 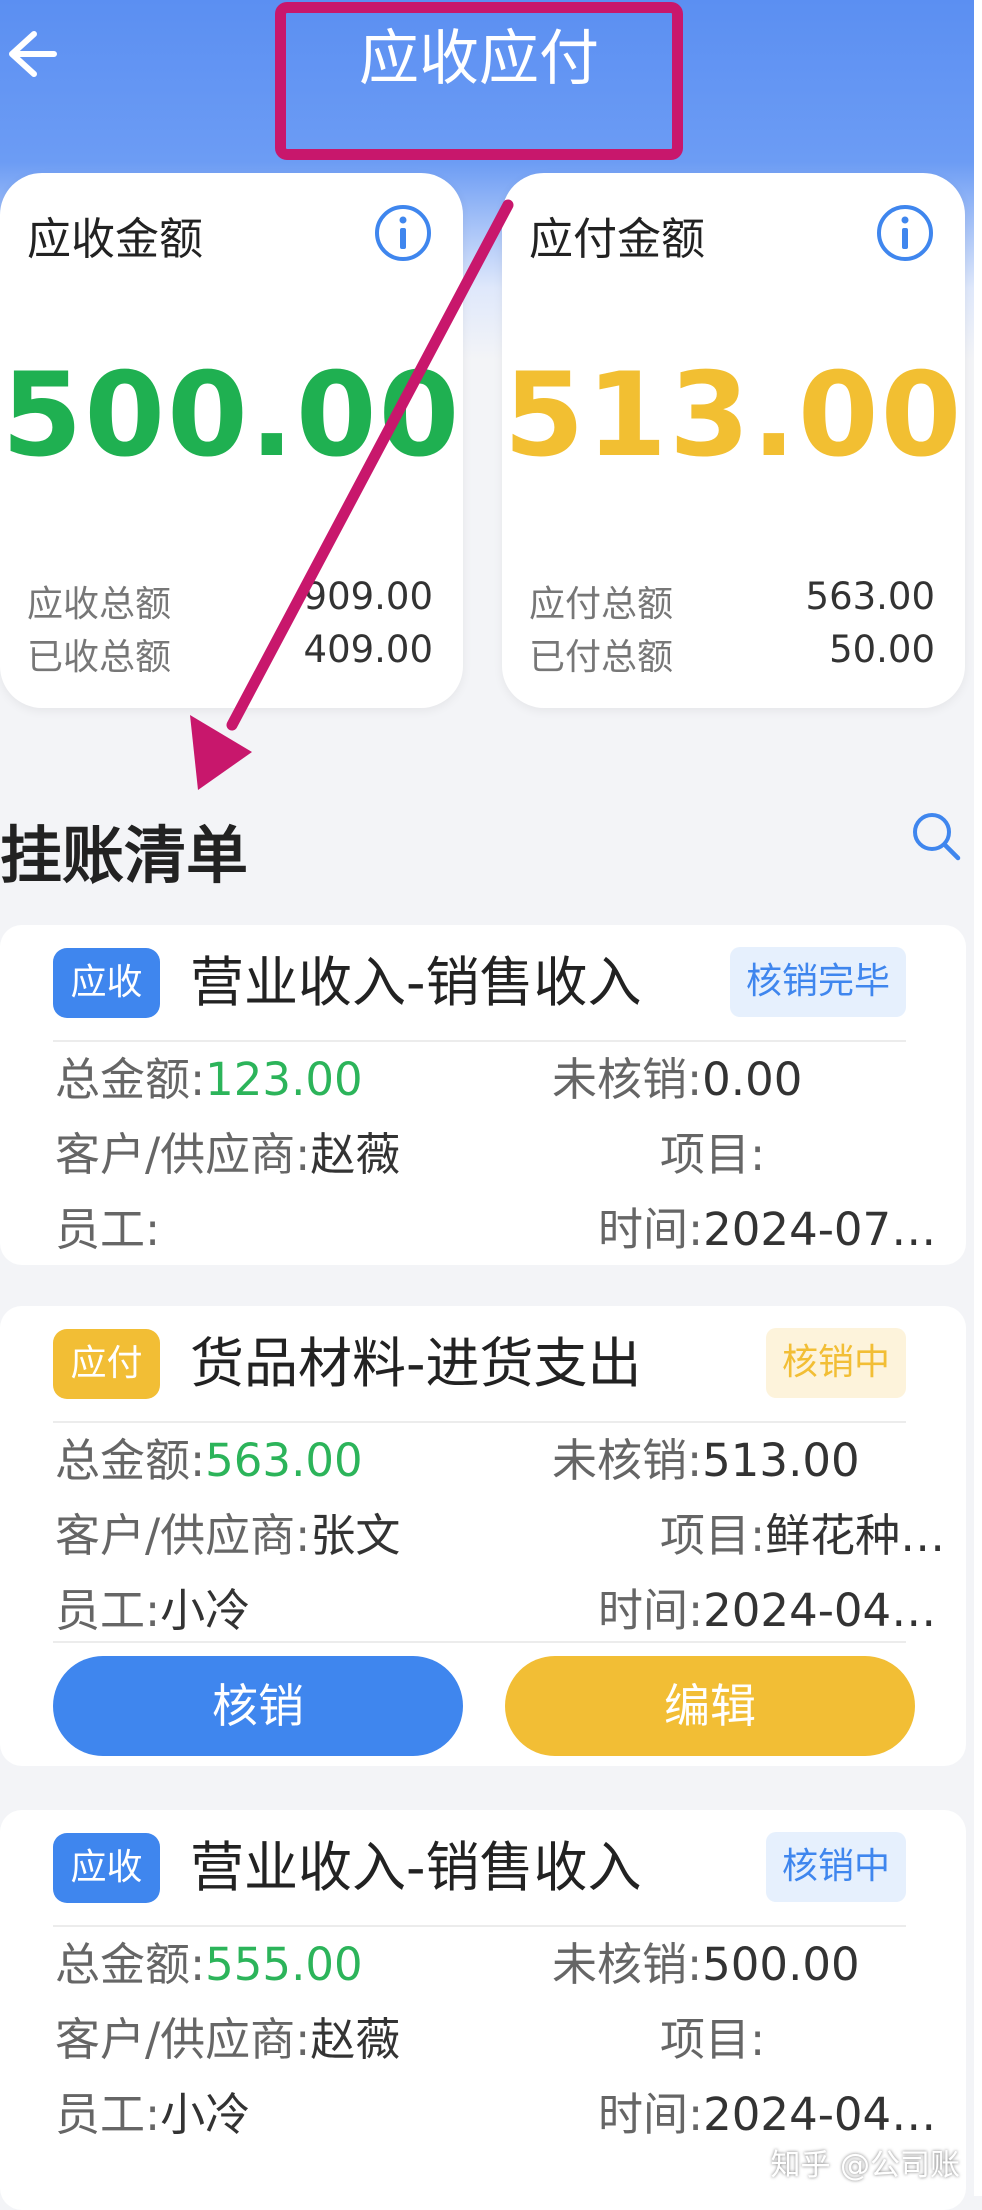 What do you see at coordinates (479, 81) in the screenshot?
I see `annotation-highlight-box` at bounding box center [479, 81].